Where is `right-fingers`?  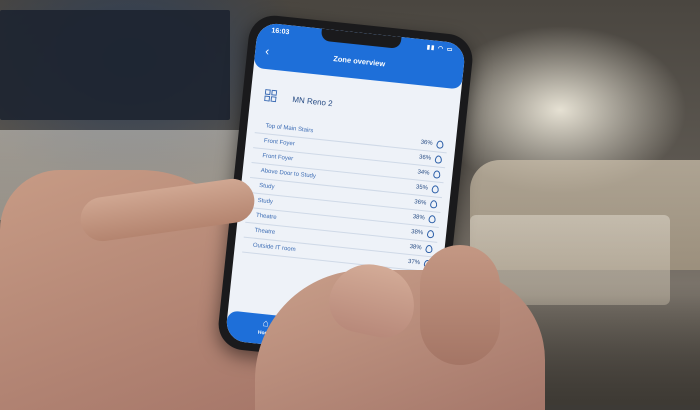 right-fingers is located at coordinates (460, 305).